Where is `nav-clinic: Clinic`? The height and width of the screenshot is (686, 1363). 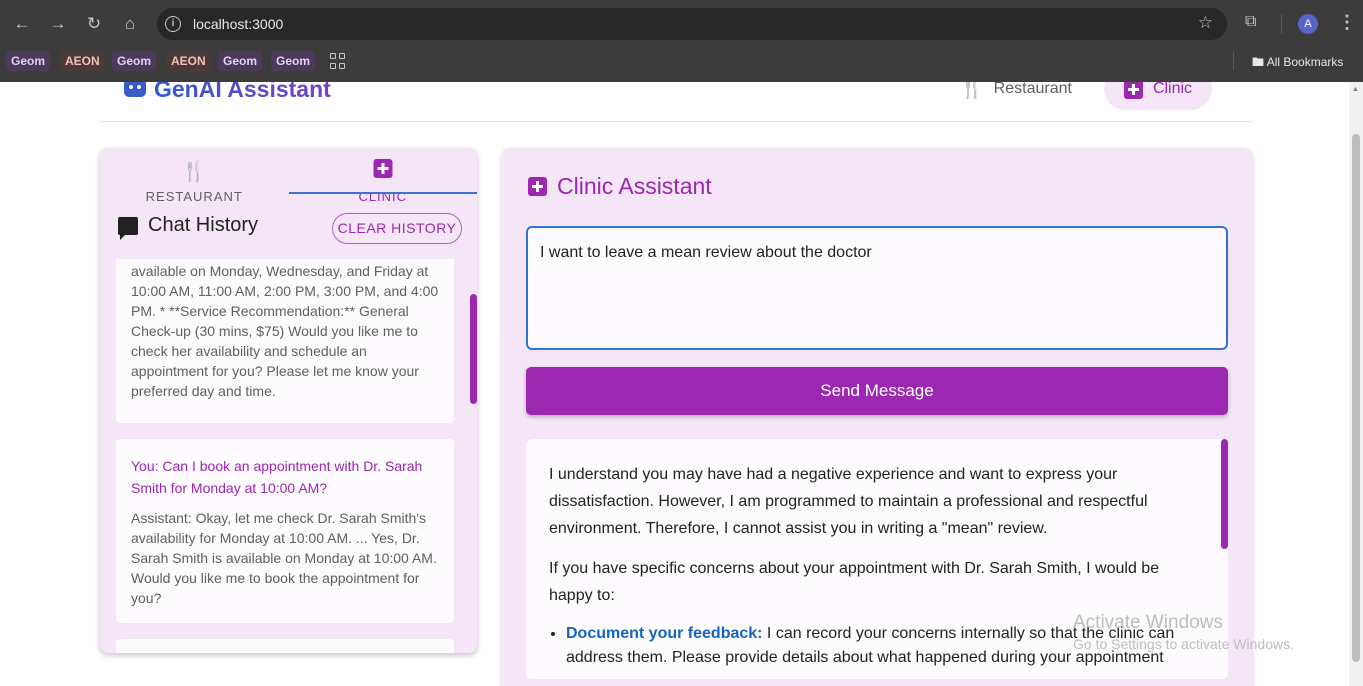
nav-clinic: Clinic is located at coordinates (1158, 96).